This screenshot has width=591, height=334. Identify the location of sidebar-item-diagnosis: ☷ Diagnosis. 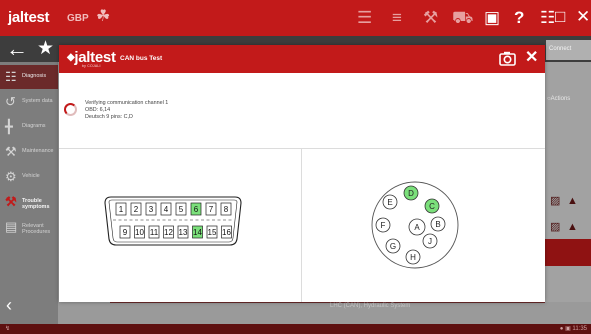
(29, 77).